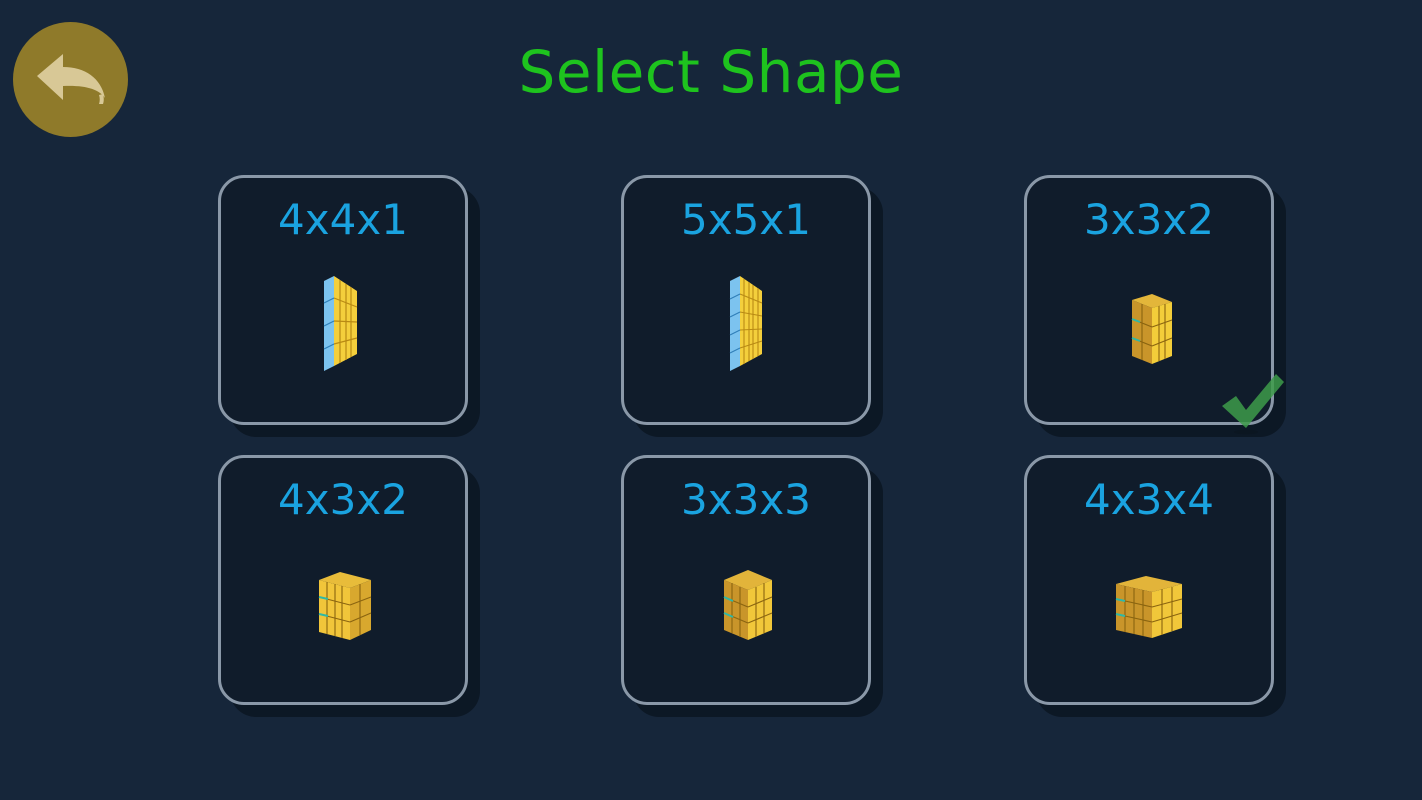 This screenshot has height=800, width=1422. I want to click on cube-4x3x4-icon, so click(1149, 607).